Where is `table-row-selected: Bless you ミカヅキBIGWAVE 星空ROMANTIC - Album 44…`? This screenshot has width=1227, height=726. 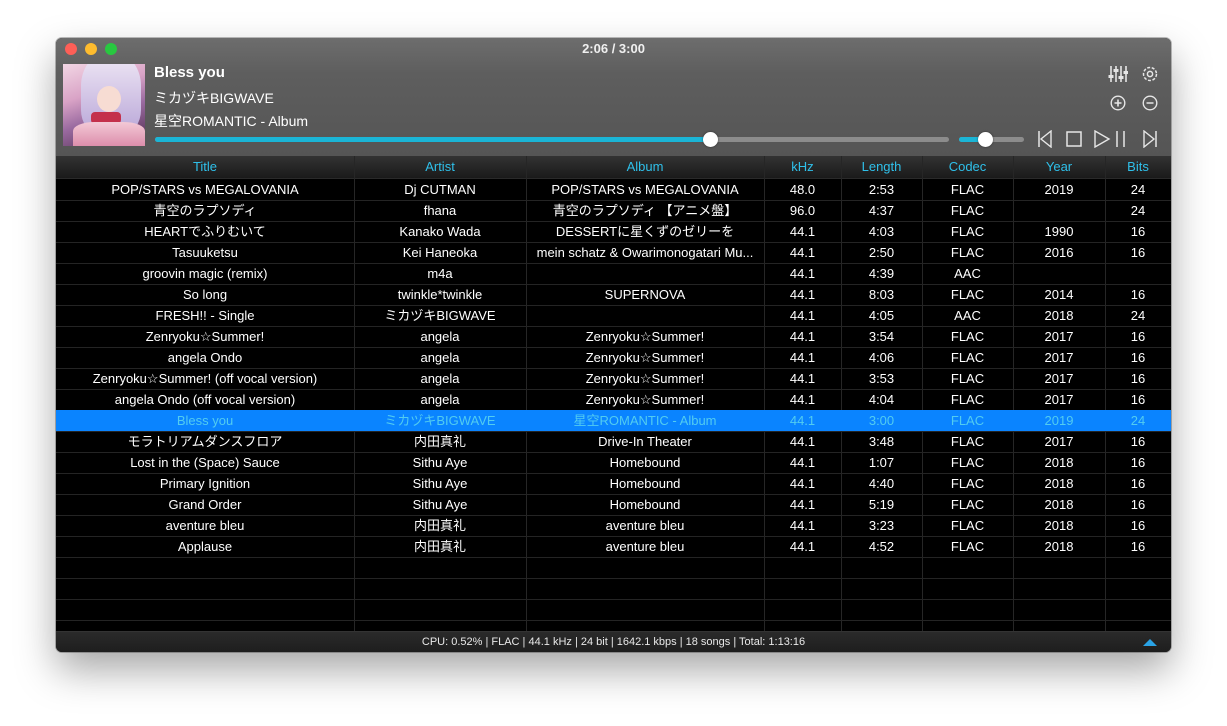 table-row-selected: Bless you ミカヅキBIGWAVE 星空ROMANTIC - Album 44… is located at coordinates (613, 421).